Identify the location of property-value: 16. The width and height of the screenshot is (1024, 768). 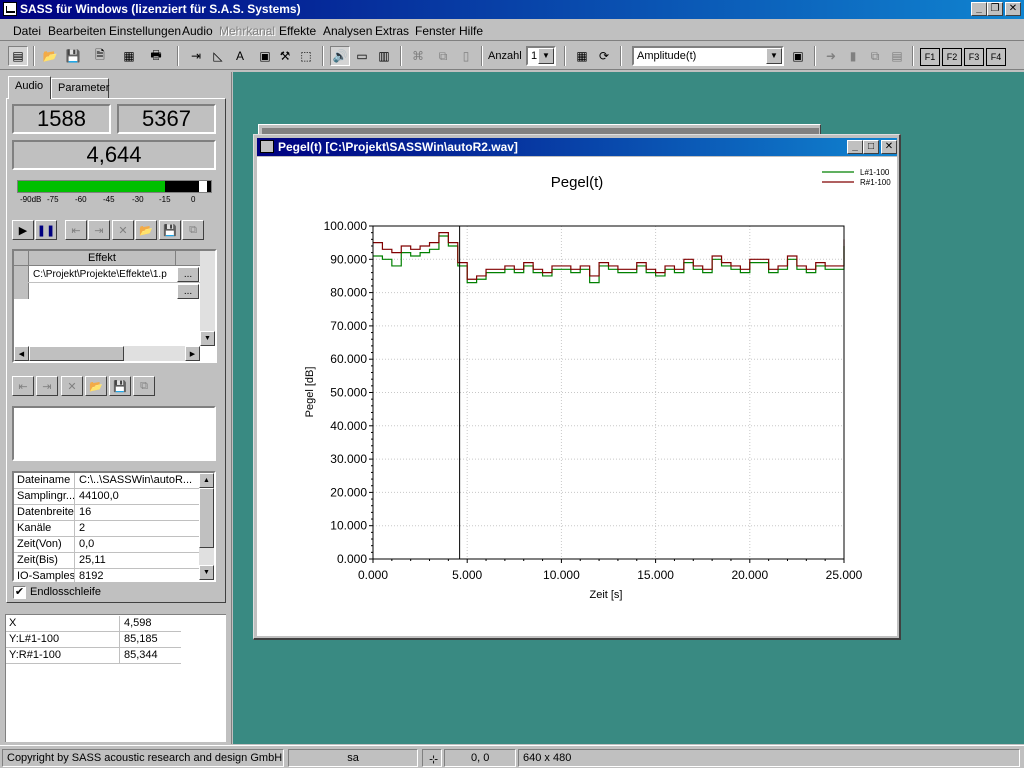
(138, 512).